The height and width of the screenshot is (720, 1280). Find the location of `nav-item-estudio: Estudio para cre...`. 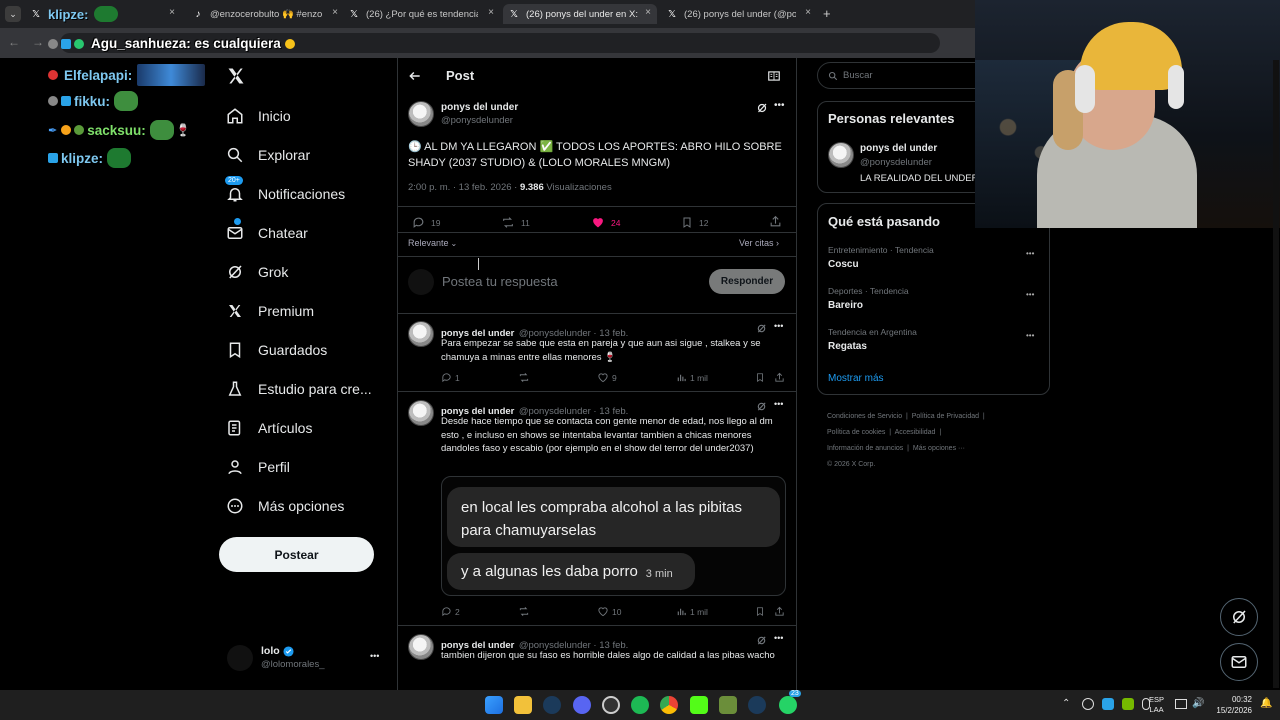

nav-item-estudio: Estudio para cre... is located at coordinates (296, 389).